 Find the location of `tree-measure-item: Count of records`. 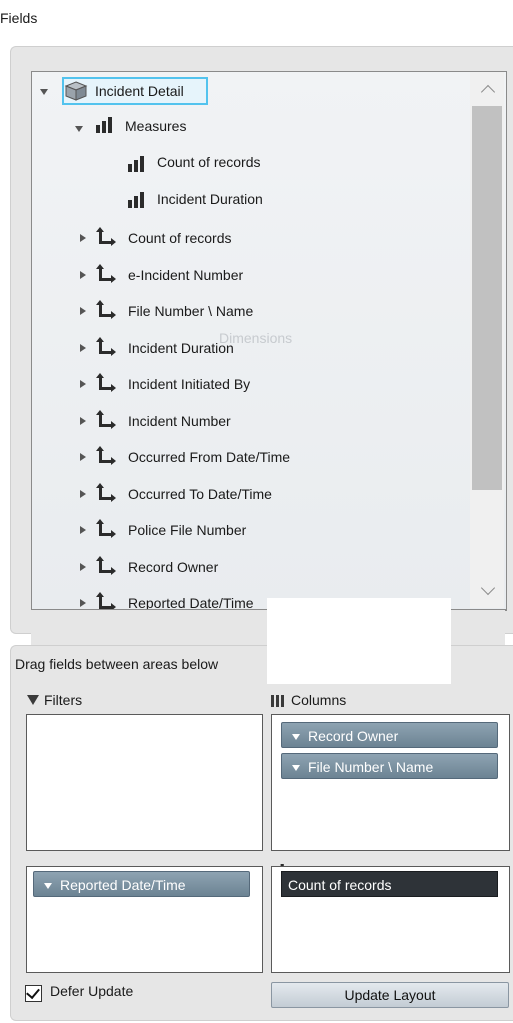

tree-measure-item: Count of records is located at coordinates (209, 162).